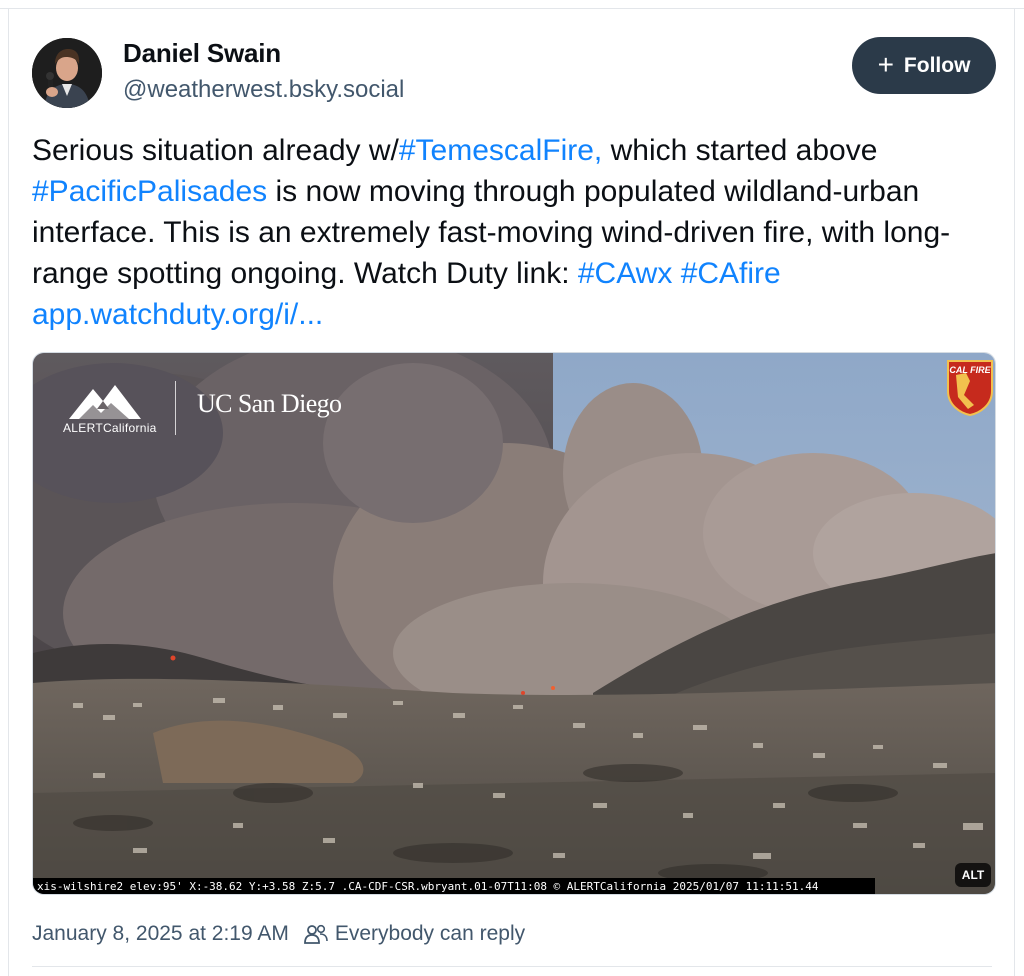 The image size is (1024, 976). I want to click on watermark-divider, so click(175, 408).